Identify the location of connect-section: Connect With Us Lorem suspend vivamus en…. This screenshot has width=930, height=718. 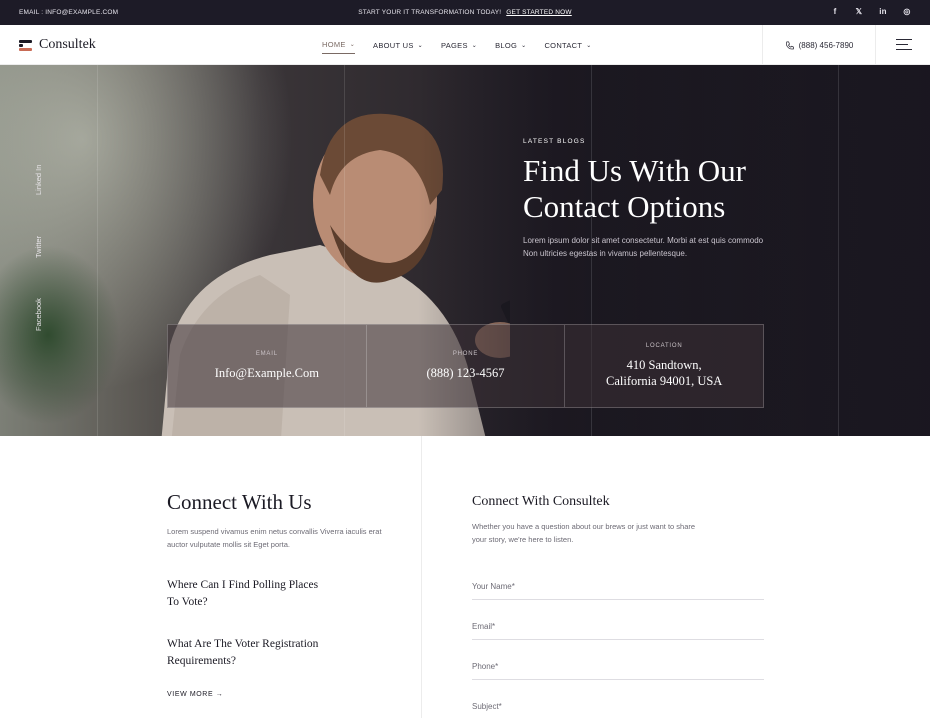
(282, 520).